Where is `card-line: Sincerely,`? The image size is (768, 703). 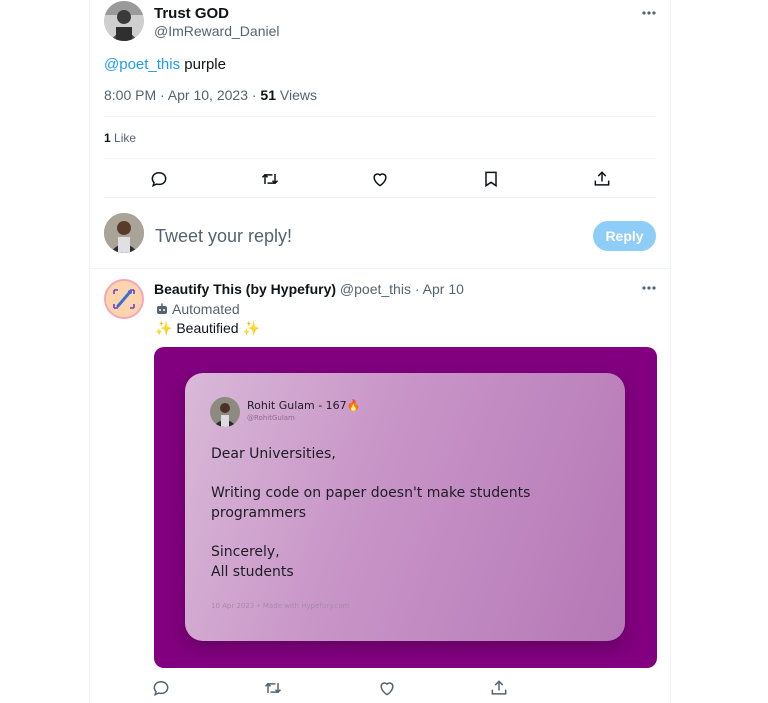
card-line: Sincerely, is located at coordinates (245, 552).